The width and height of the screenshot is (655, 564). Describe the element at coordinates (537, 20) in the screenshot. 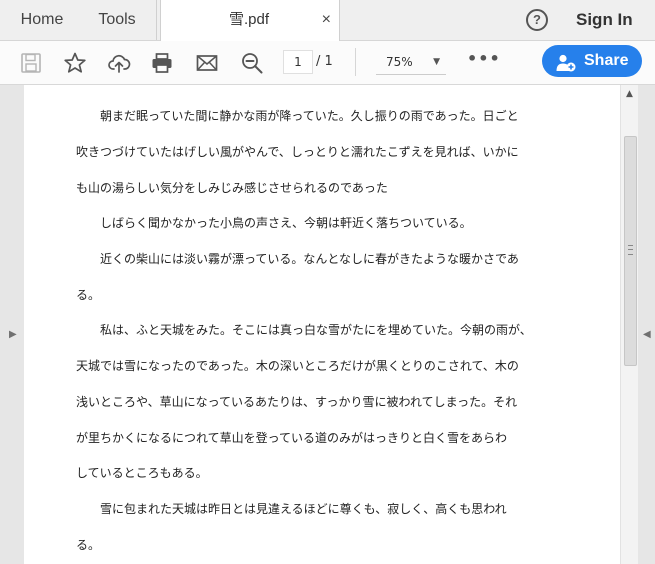

I see `help-icon: ?` at that location.